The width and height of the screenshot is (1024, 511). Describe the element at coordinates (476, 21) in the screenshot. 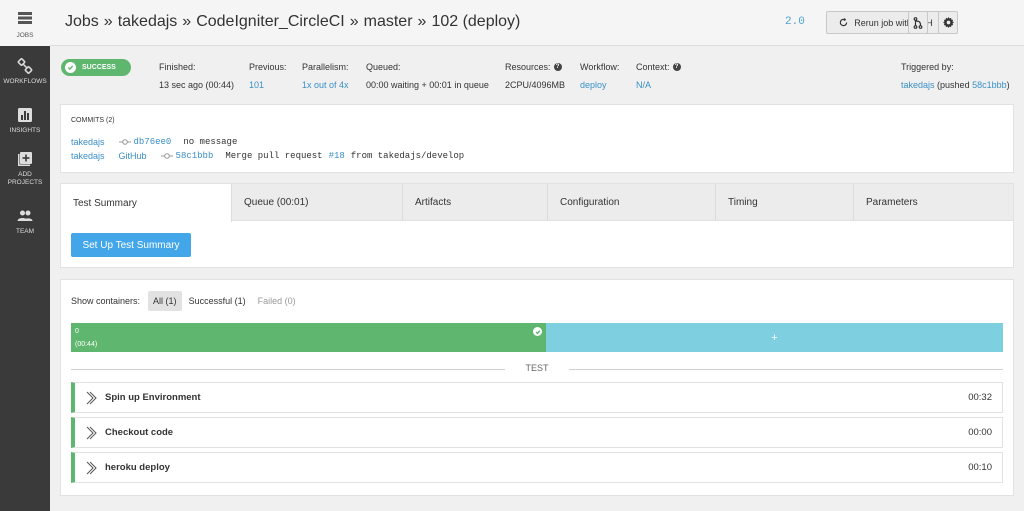

I see `page-title: 102 (deploy)` at that location.